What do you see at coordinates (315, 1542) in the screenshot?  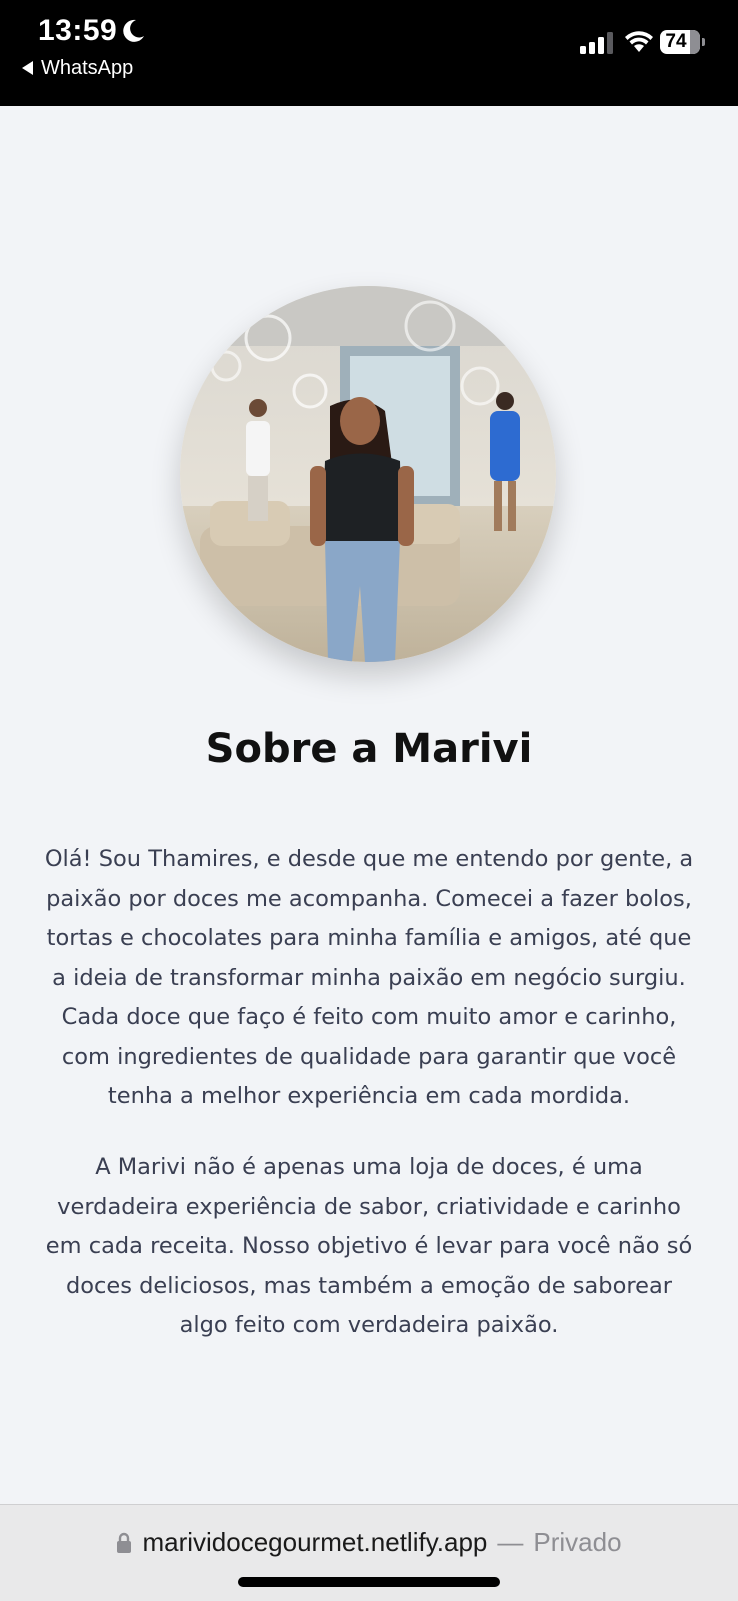 I see `url-text: marividocegourmet.netlify.app` at bounding box center [315, 1542].